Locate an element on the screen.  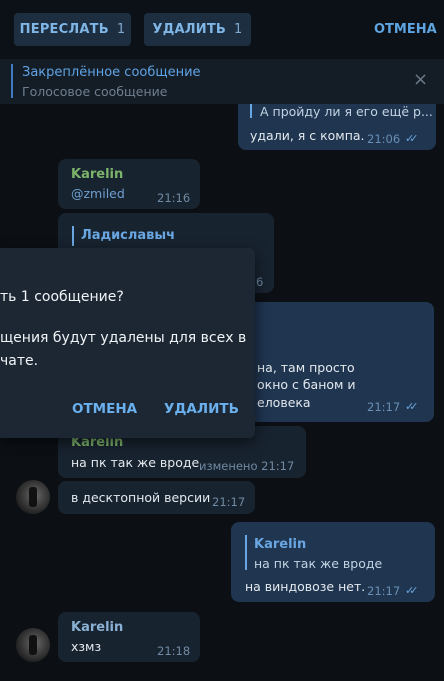
delete-count: 1 is located at coordinates (238, 29).